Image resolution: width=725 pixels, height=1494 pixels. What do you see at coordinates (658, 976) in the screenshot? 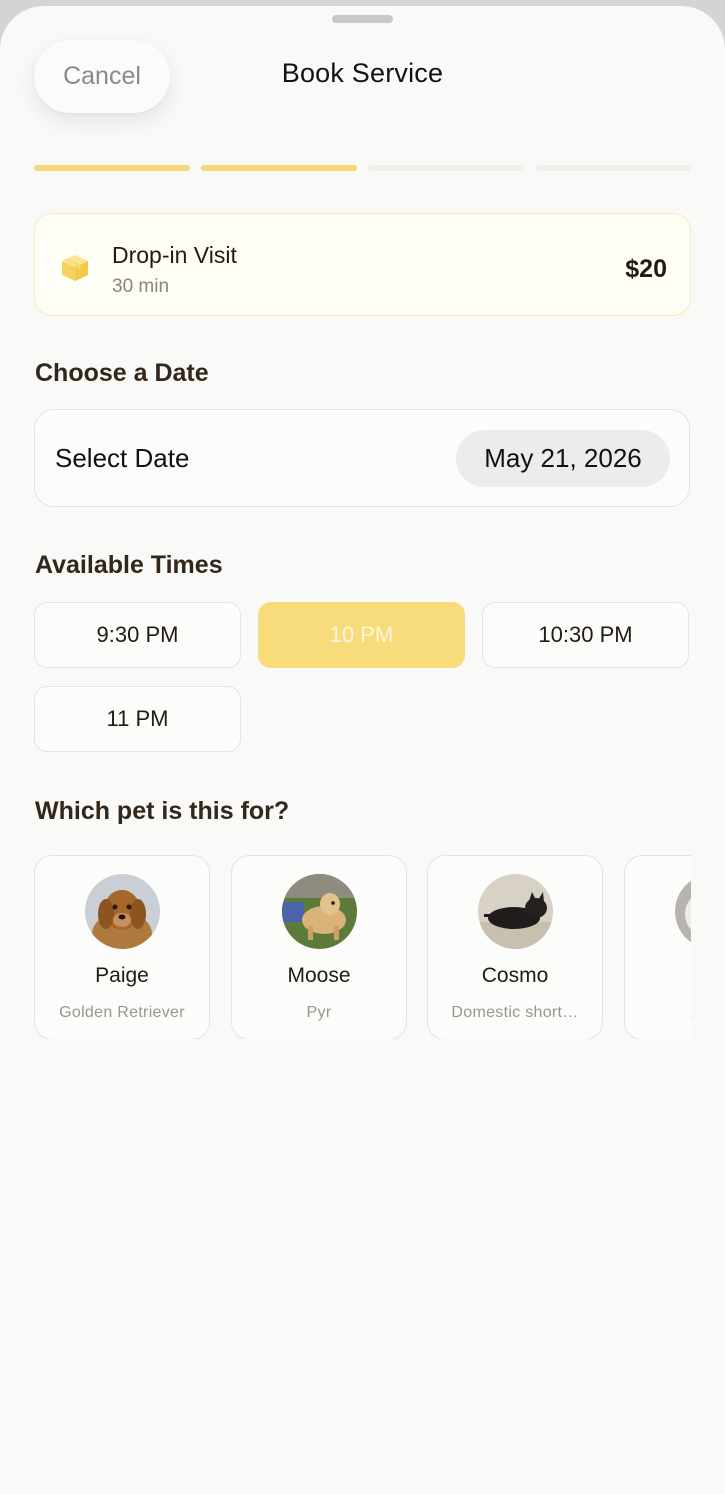
I see `pet-name: C` at bounding box center [658, 976].